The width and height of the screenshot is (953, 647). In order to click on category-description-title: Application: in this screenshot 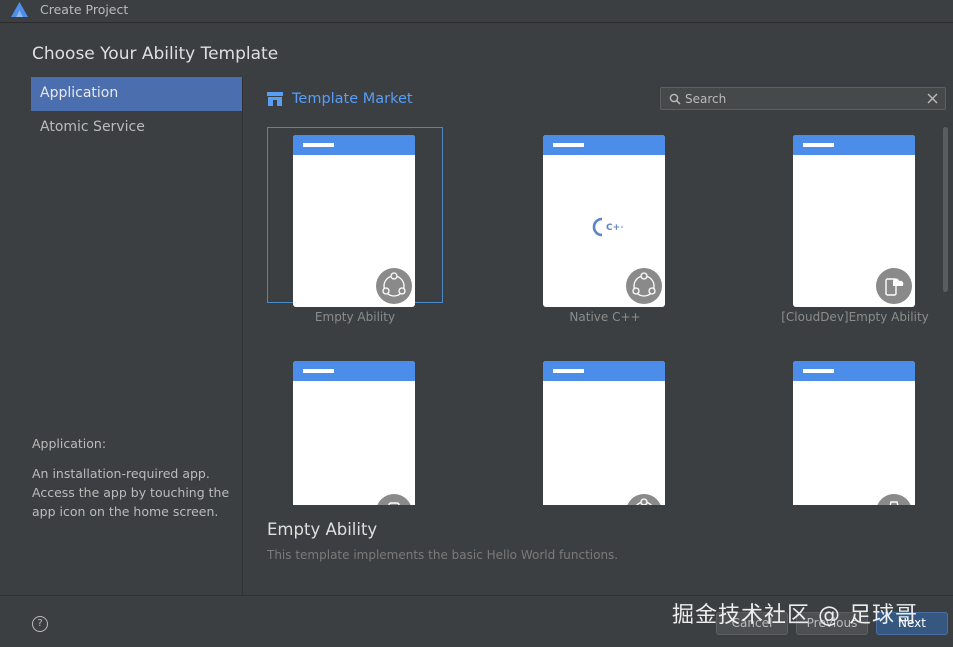, I will do `click(69, 443)`.